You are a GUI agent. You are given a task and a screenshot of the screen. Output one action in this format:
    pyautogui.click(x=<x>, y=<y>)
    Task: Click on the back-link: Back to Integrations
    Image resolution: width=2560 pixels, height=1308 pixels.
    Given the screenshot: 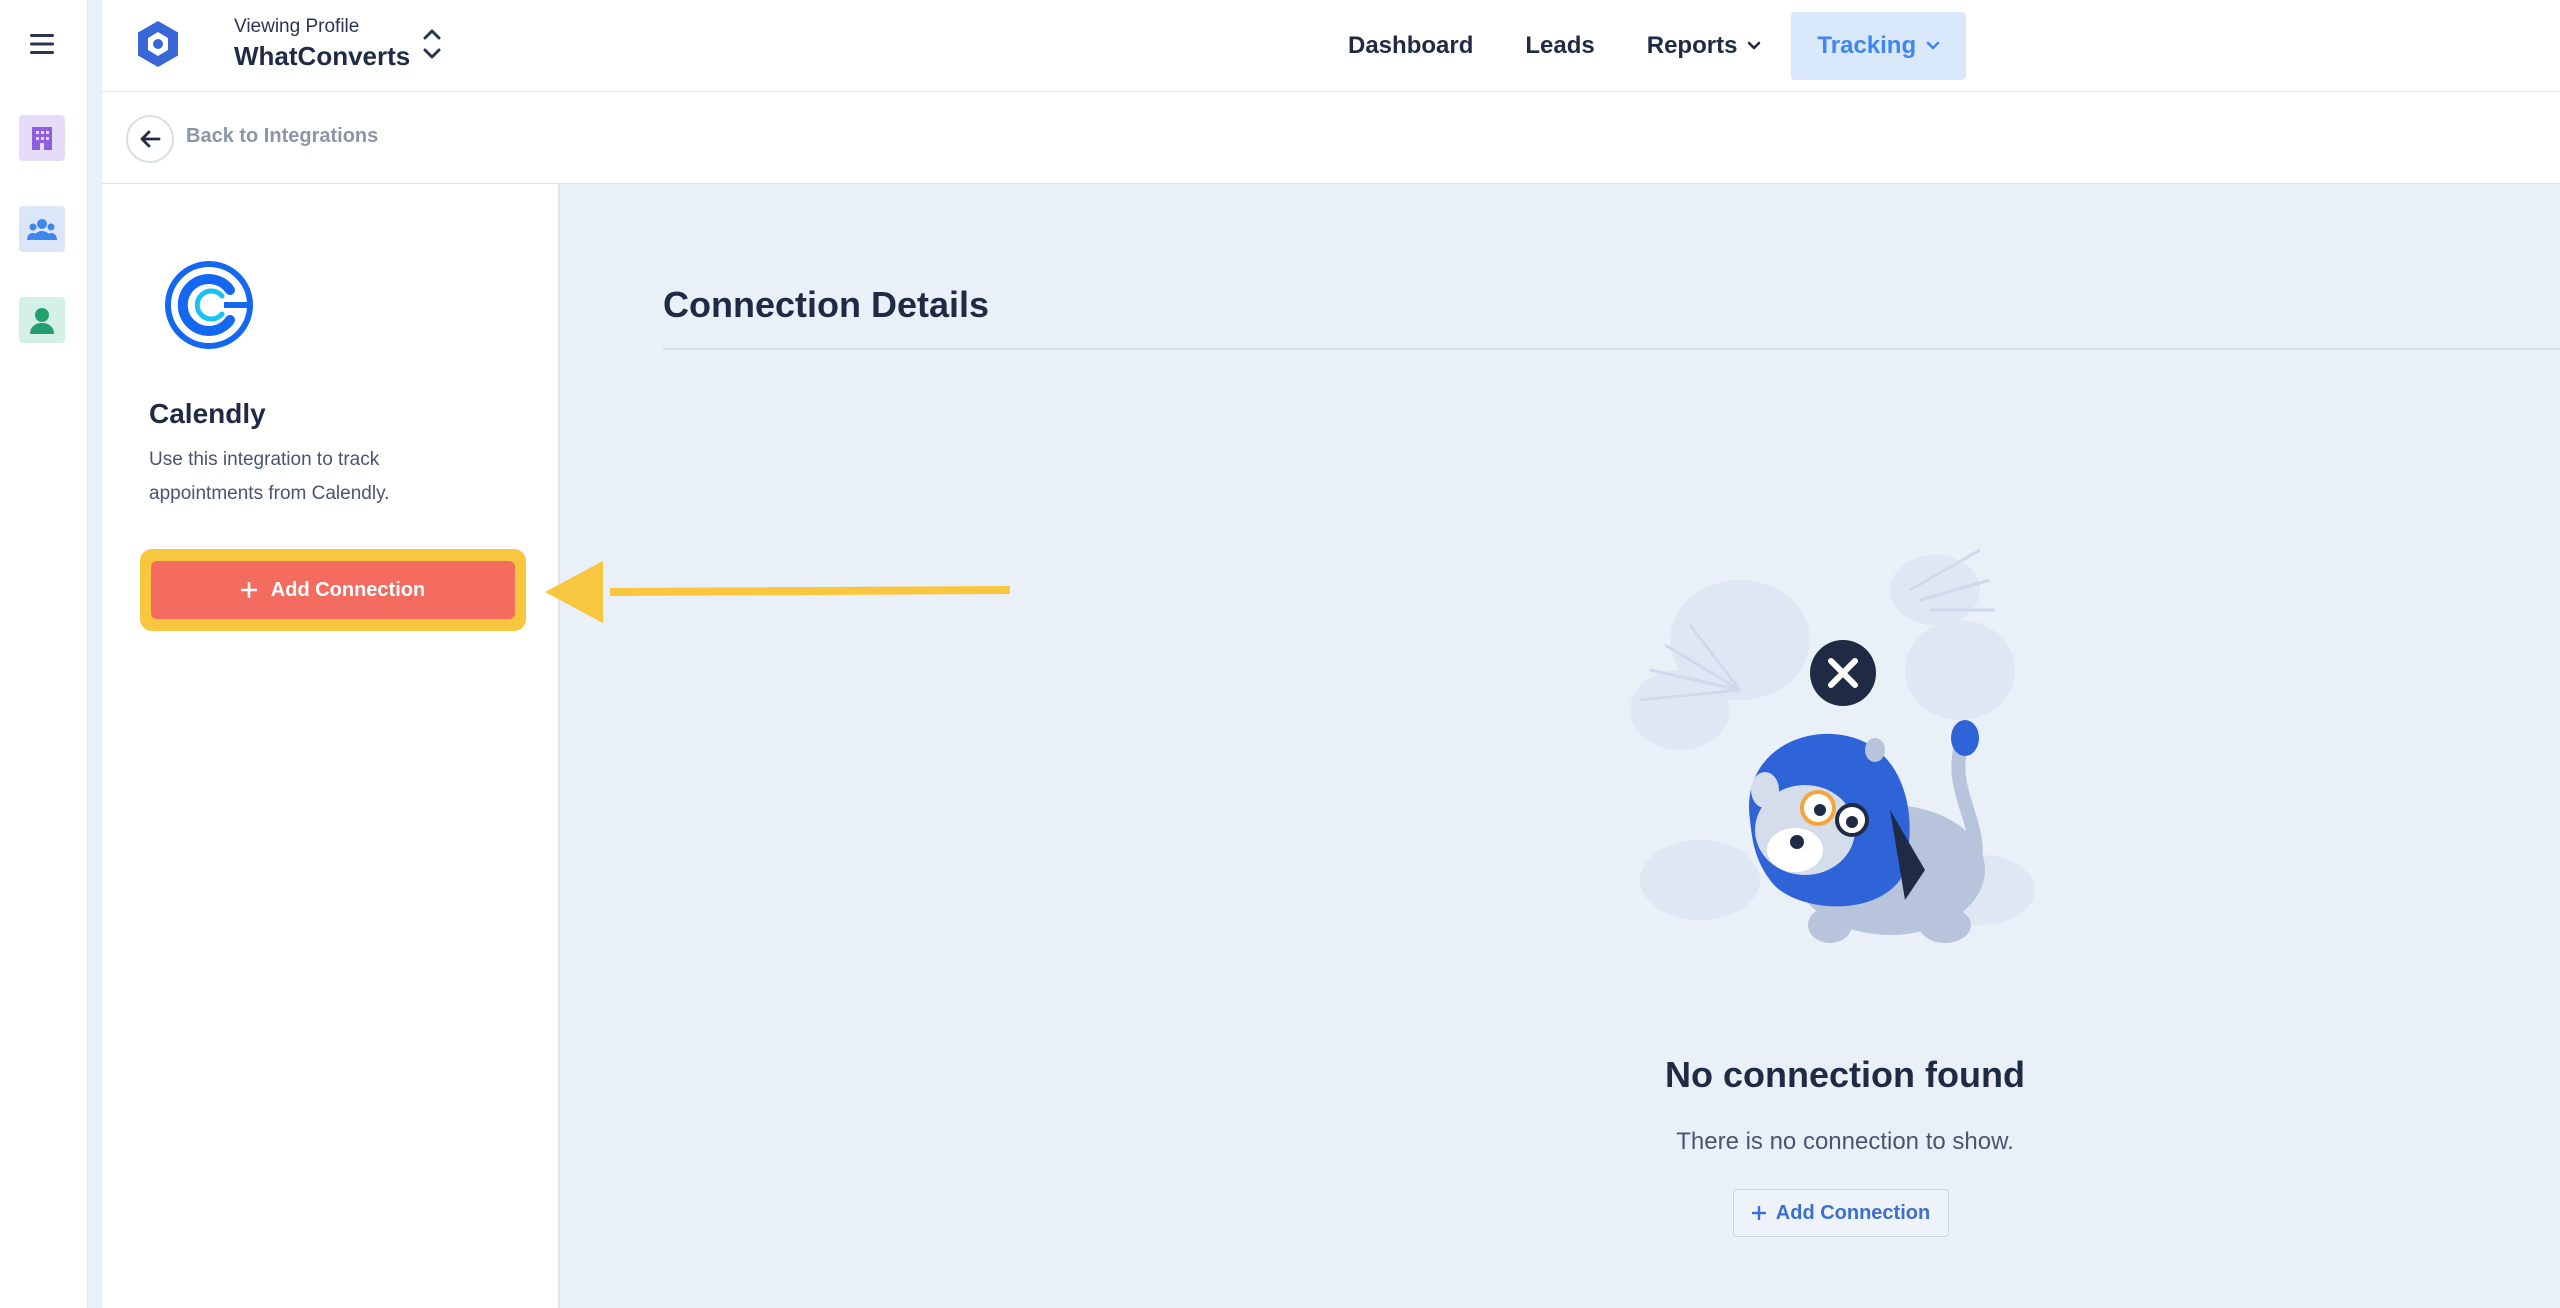 What is the action you would take?
    pyautogui.click(x=282, y=136)
    